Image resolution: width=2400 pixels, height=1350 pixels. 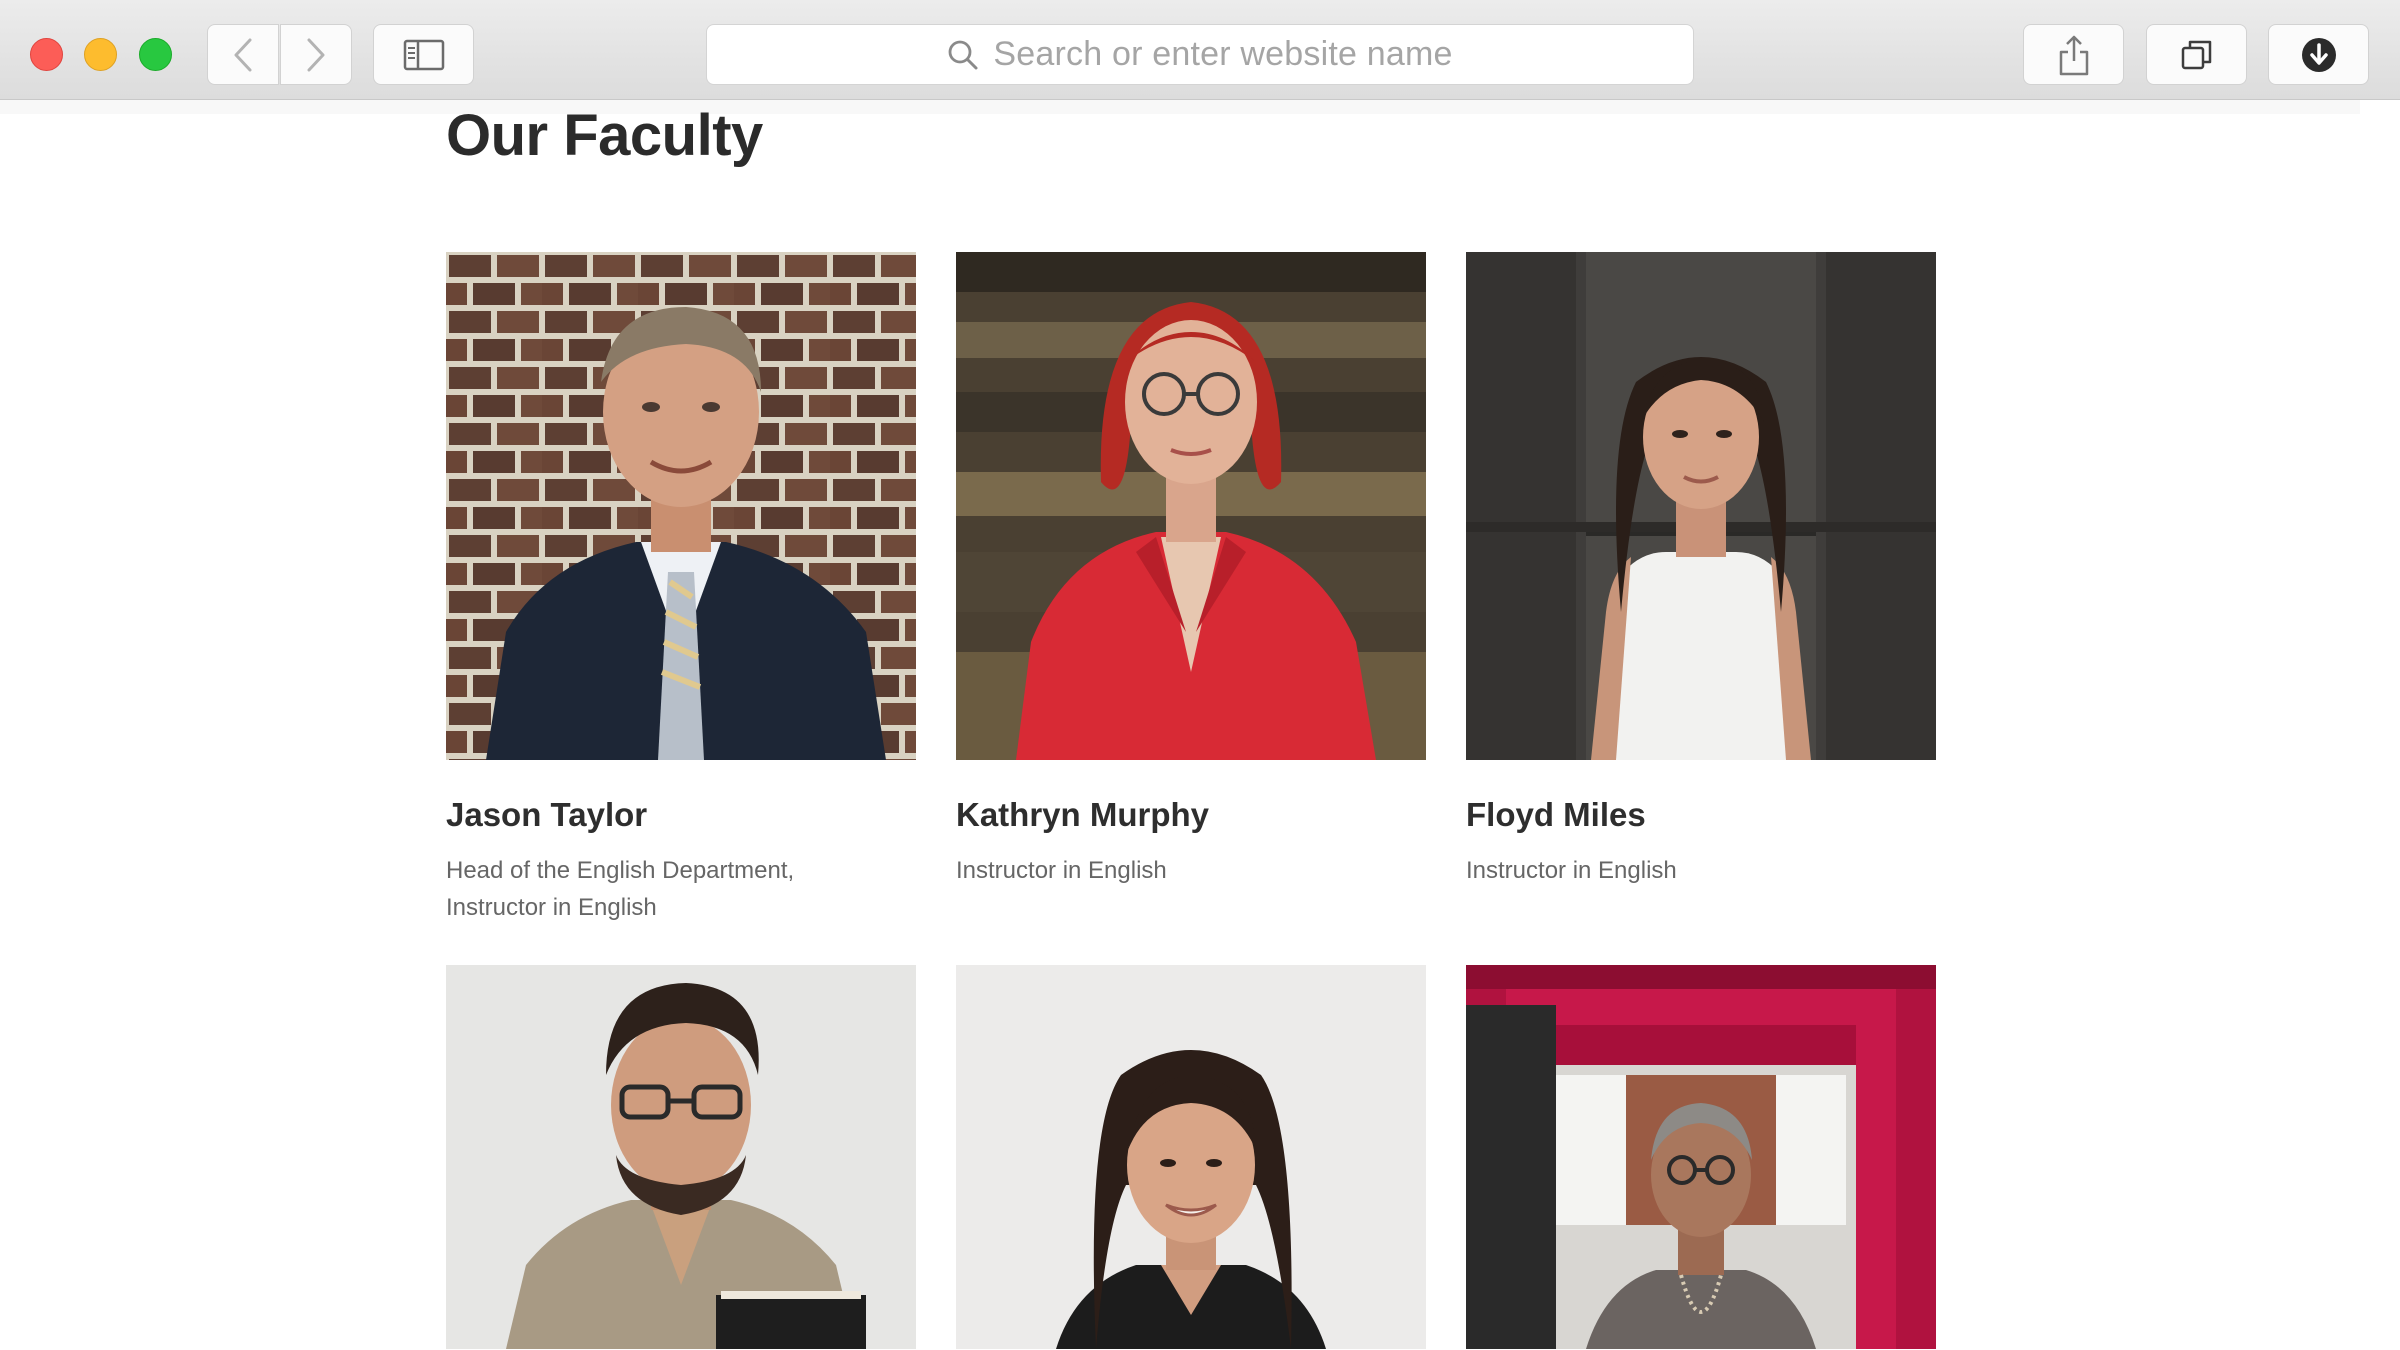 I want to click on share-button, so click(x=2073, y=54).